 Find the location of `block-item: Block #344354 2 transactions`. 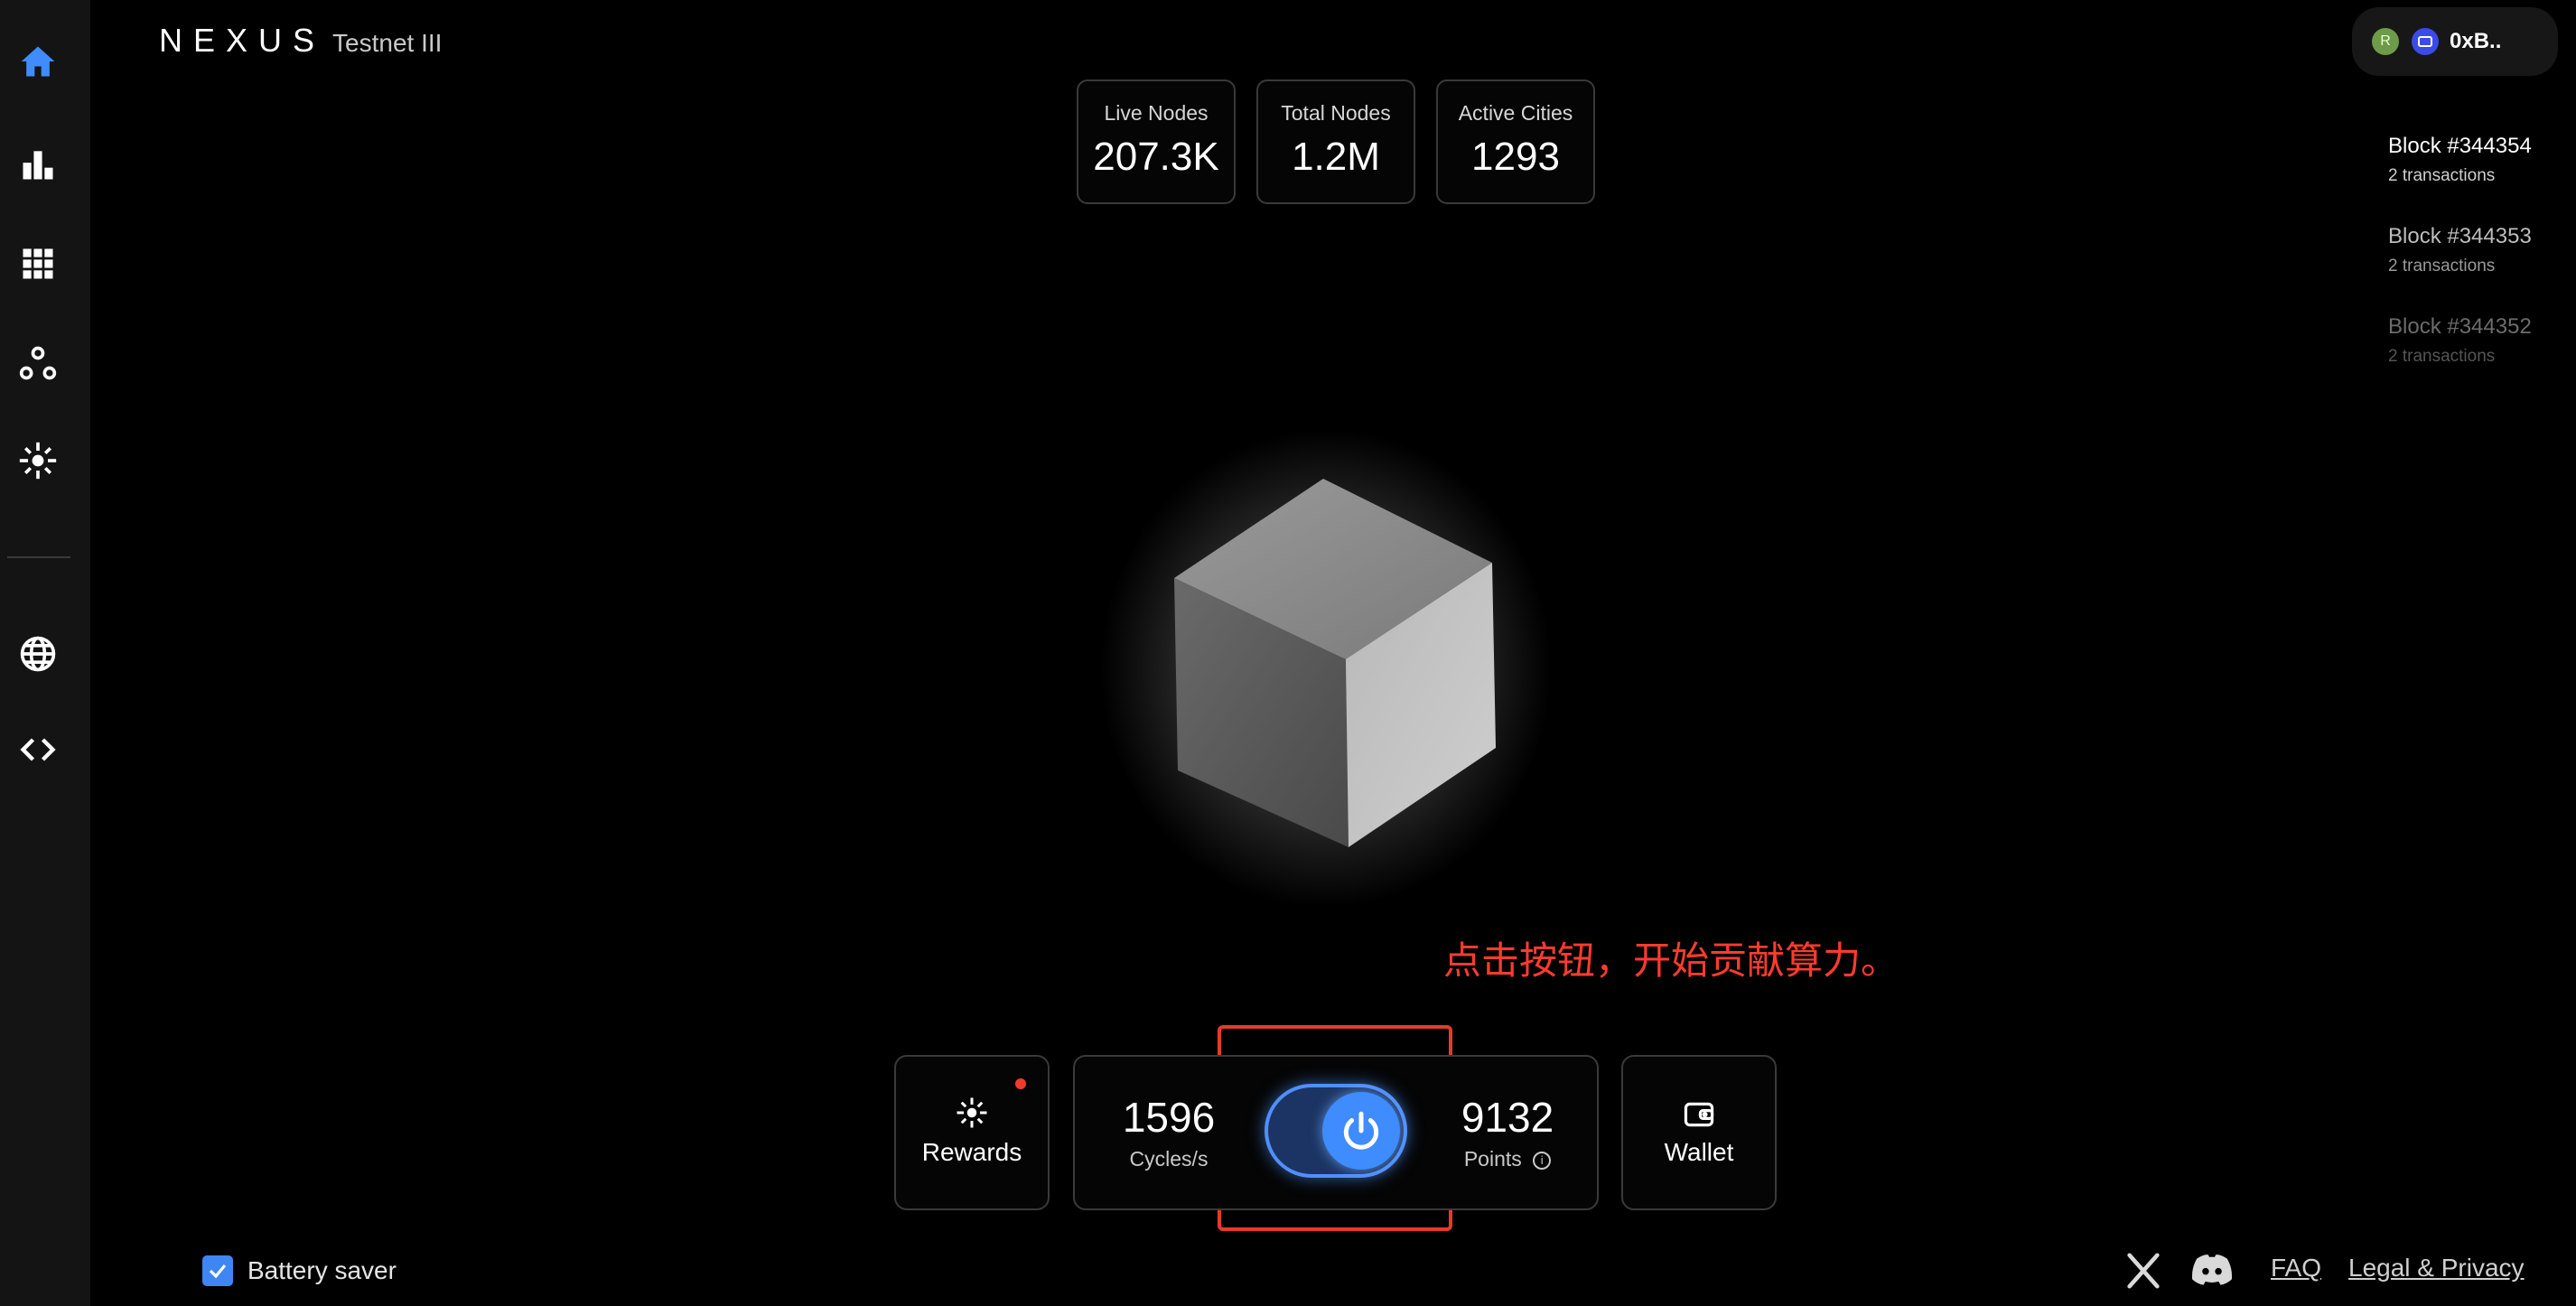

block-item: Block #344354 2 transactions is located at coordinates (2460, 160).